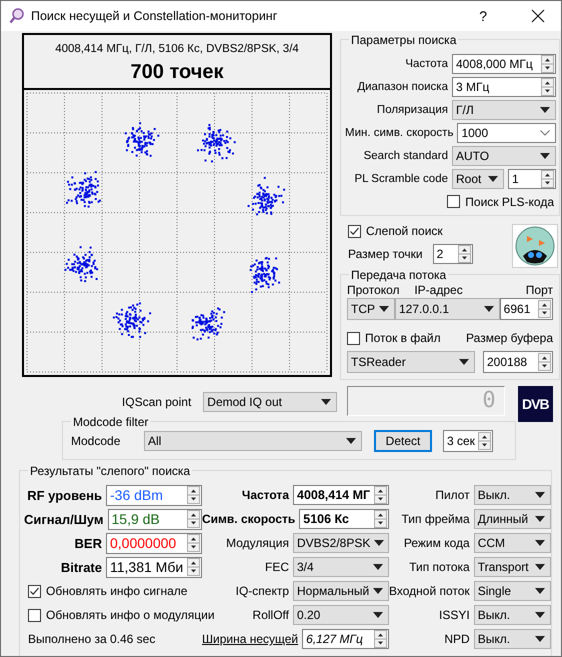 The height and width of the screenshot is (657, 562). What do you see at coordinates (147, 567) in the screenshot?
I see `value-text: 11,381 Мби` at bounding box center [147, 567].